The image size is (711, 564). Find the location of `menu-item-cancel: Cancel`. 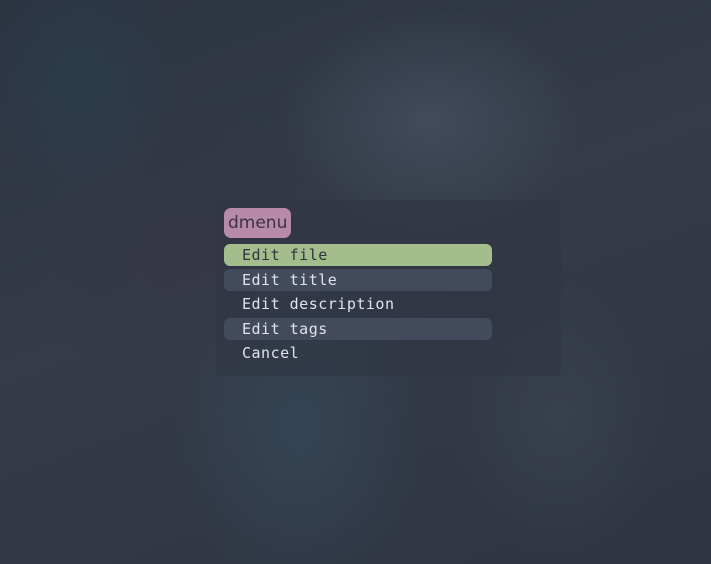

menu-item-cancel: Cancel is located at coordinates (358, 353).